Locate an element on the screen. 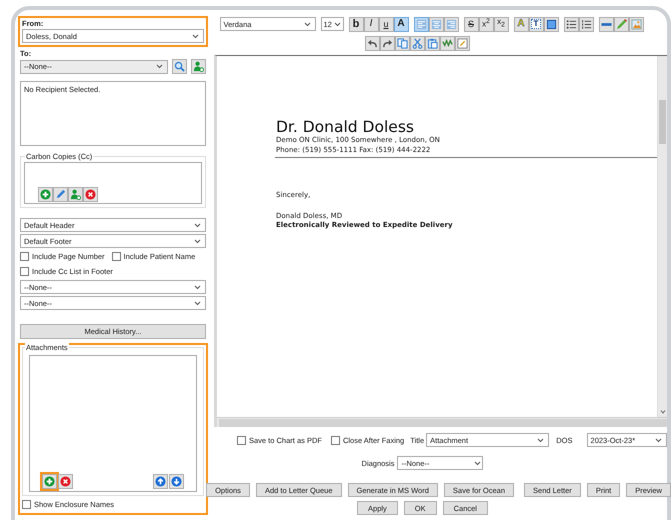 Image resolution: width=671 pixels, height=520 pixels. move-up-button is located at coordinates (160, 481).